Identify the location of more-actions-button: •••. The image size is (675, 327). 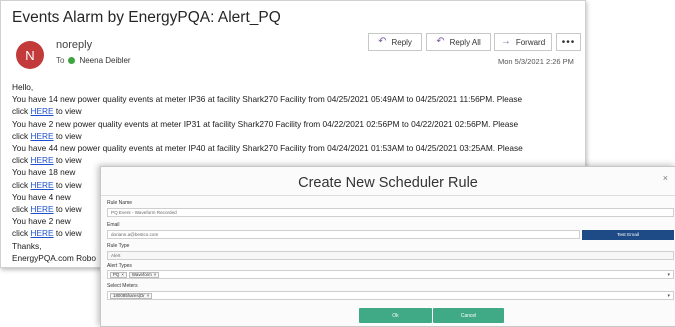
(568, 42).